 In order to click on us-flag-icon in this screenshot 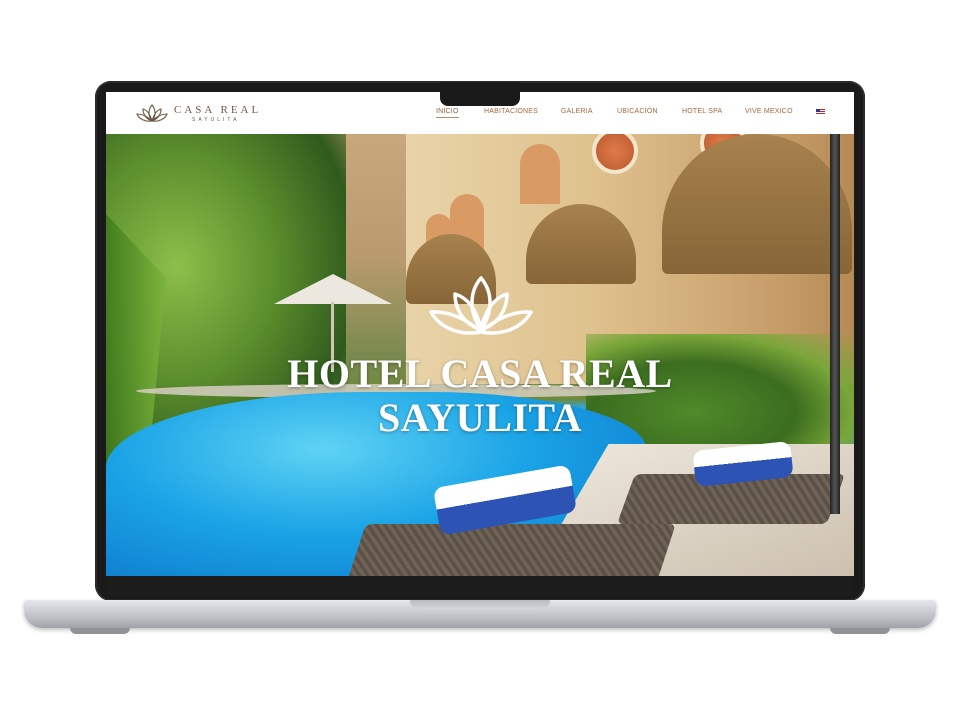, I will do `click(820, 112)`.